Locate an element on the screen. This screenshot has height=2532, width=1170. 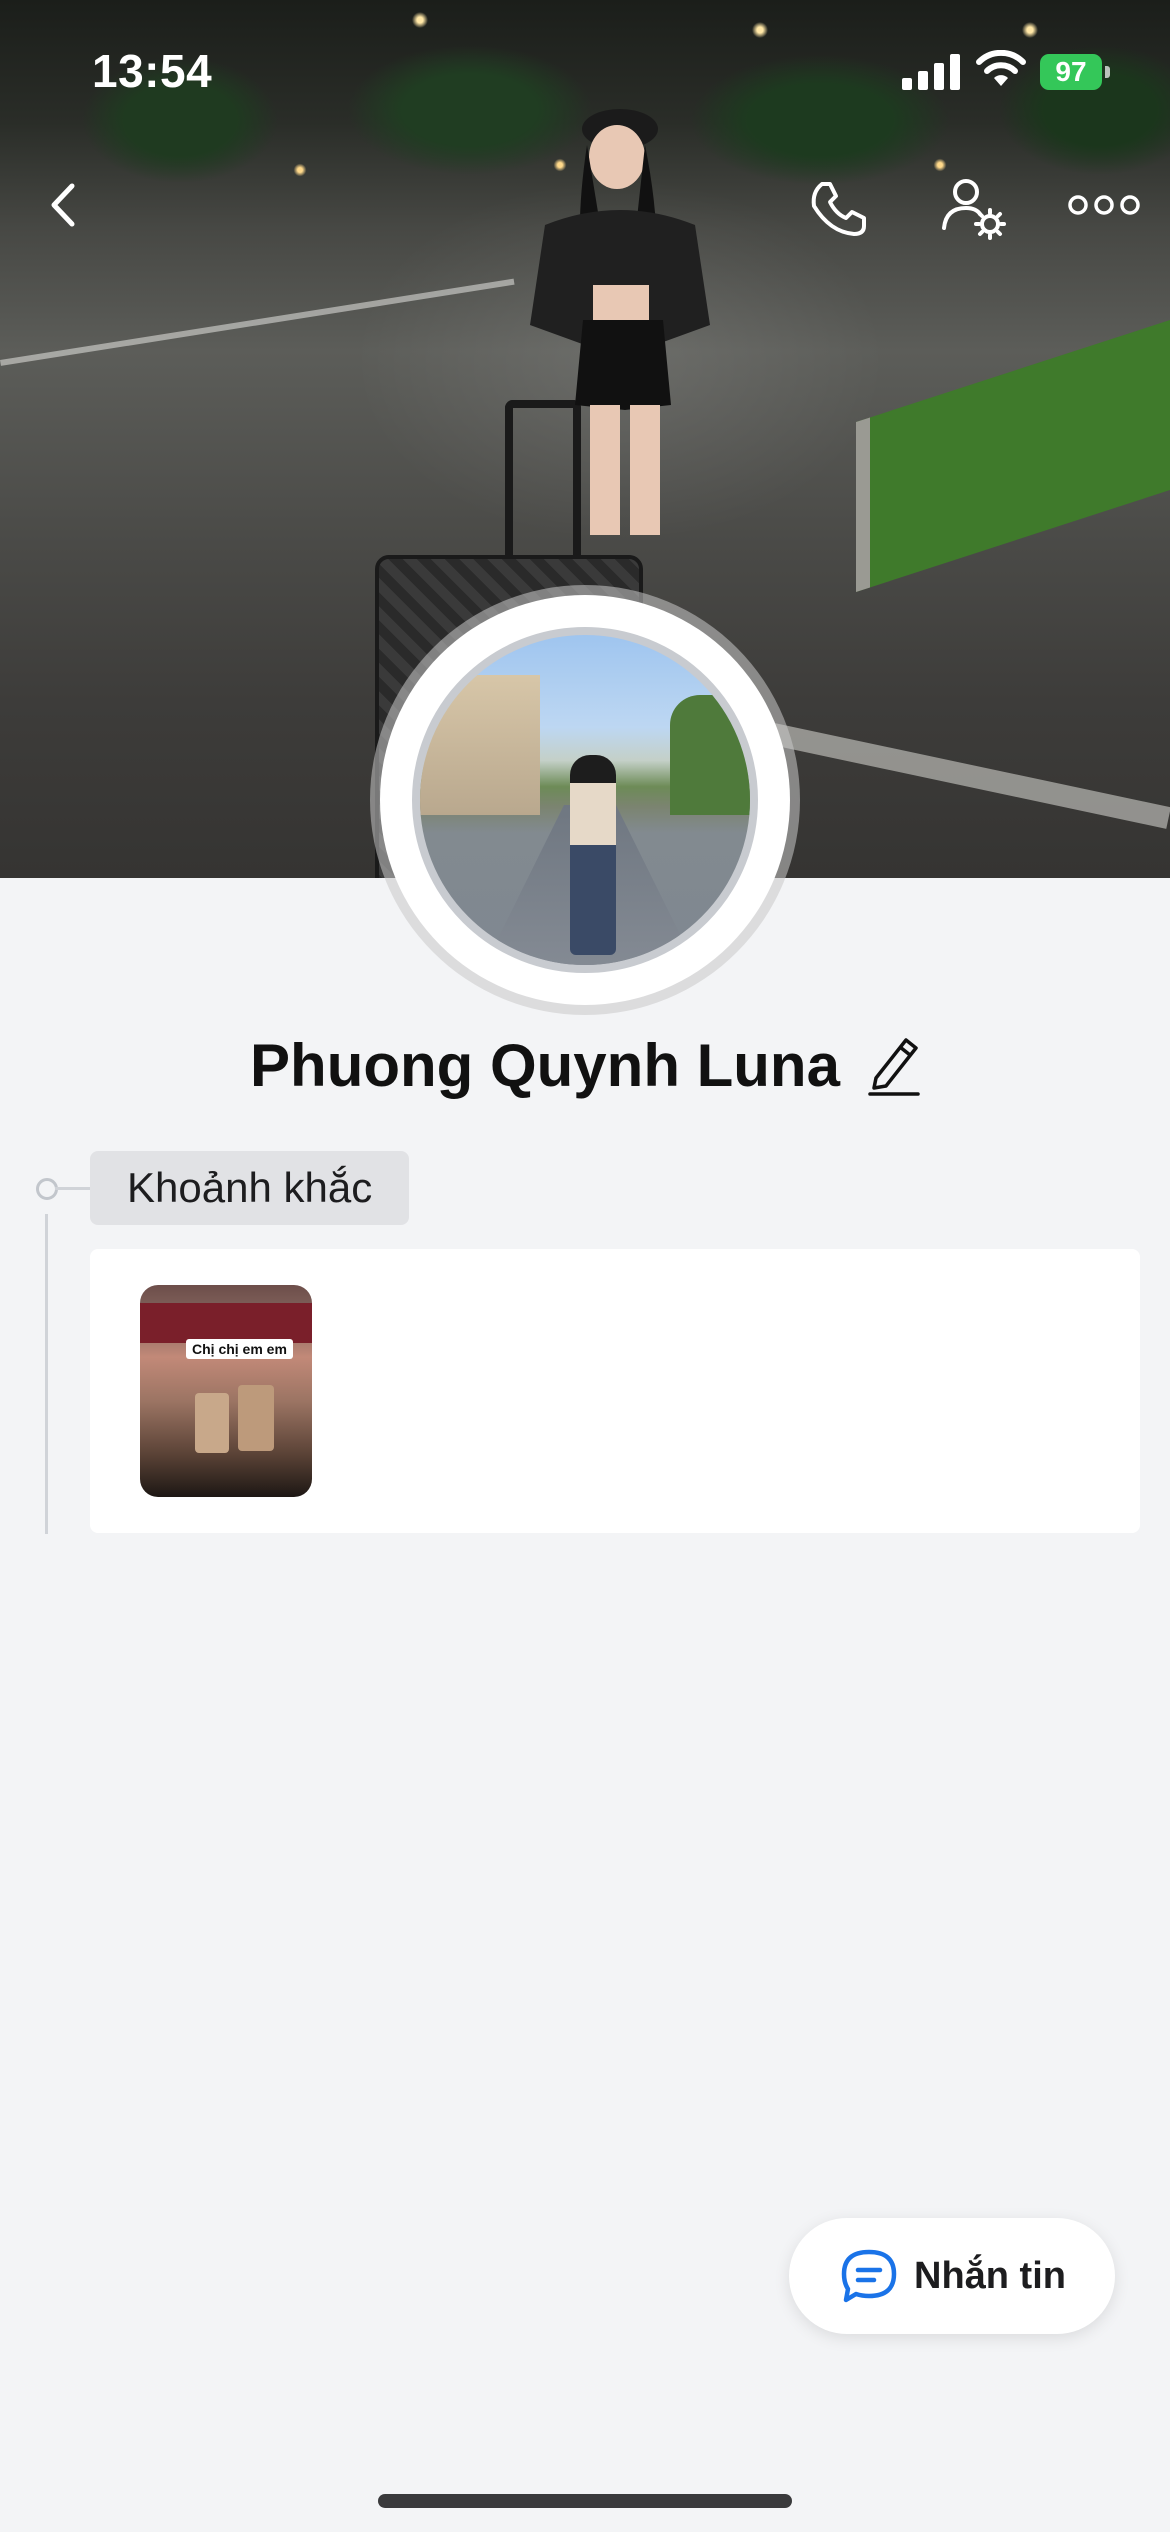
chat-bubble-icon is located at coordinates (869, 2276).